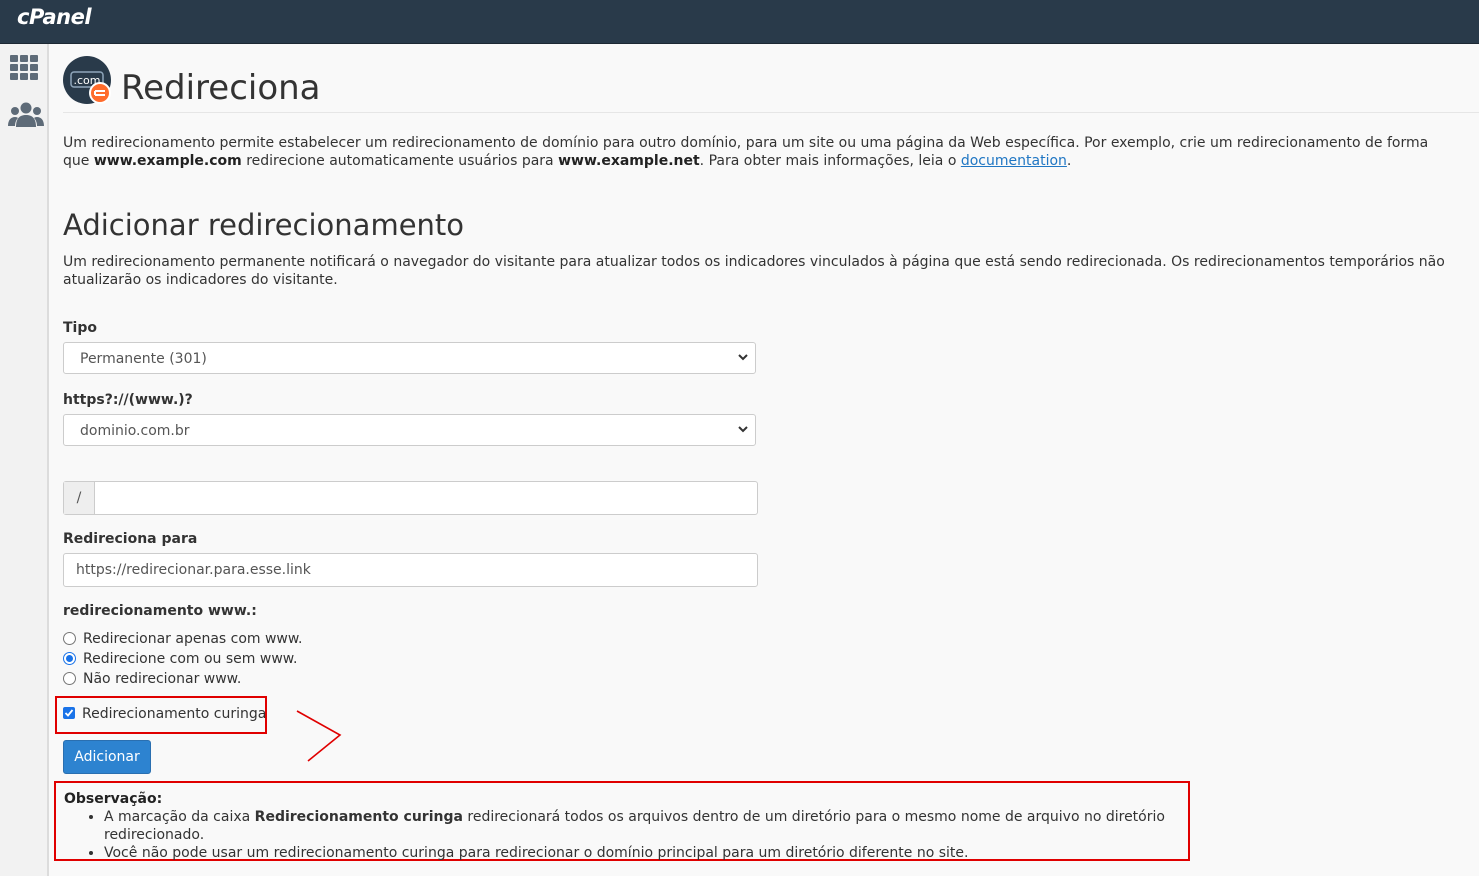  I want to click on top-bar: cPanel, so click(739, 22).